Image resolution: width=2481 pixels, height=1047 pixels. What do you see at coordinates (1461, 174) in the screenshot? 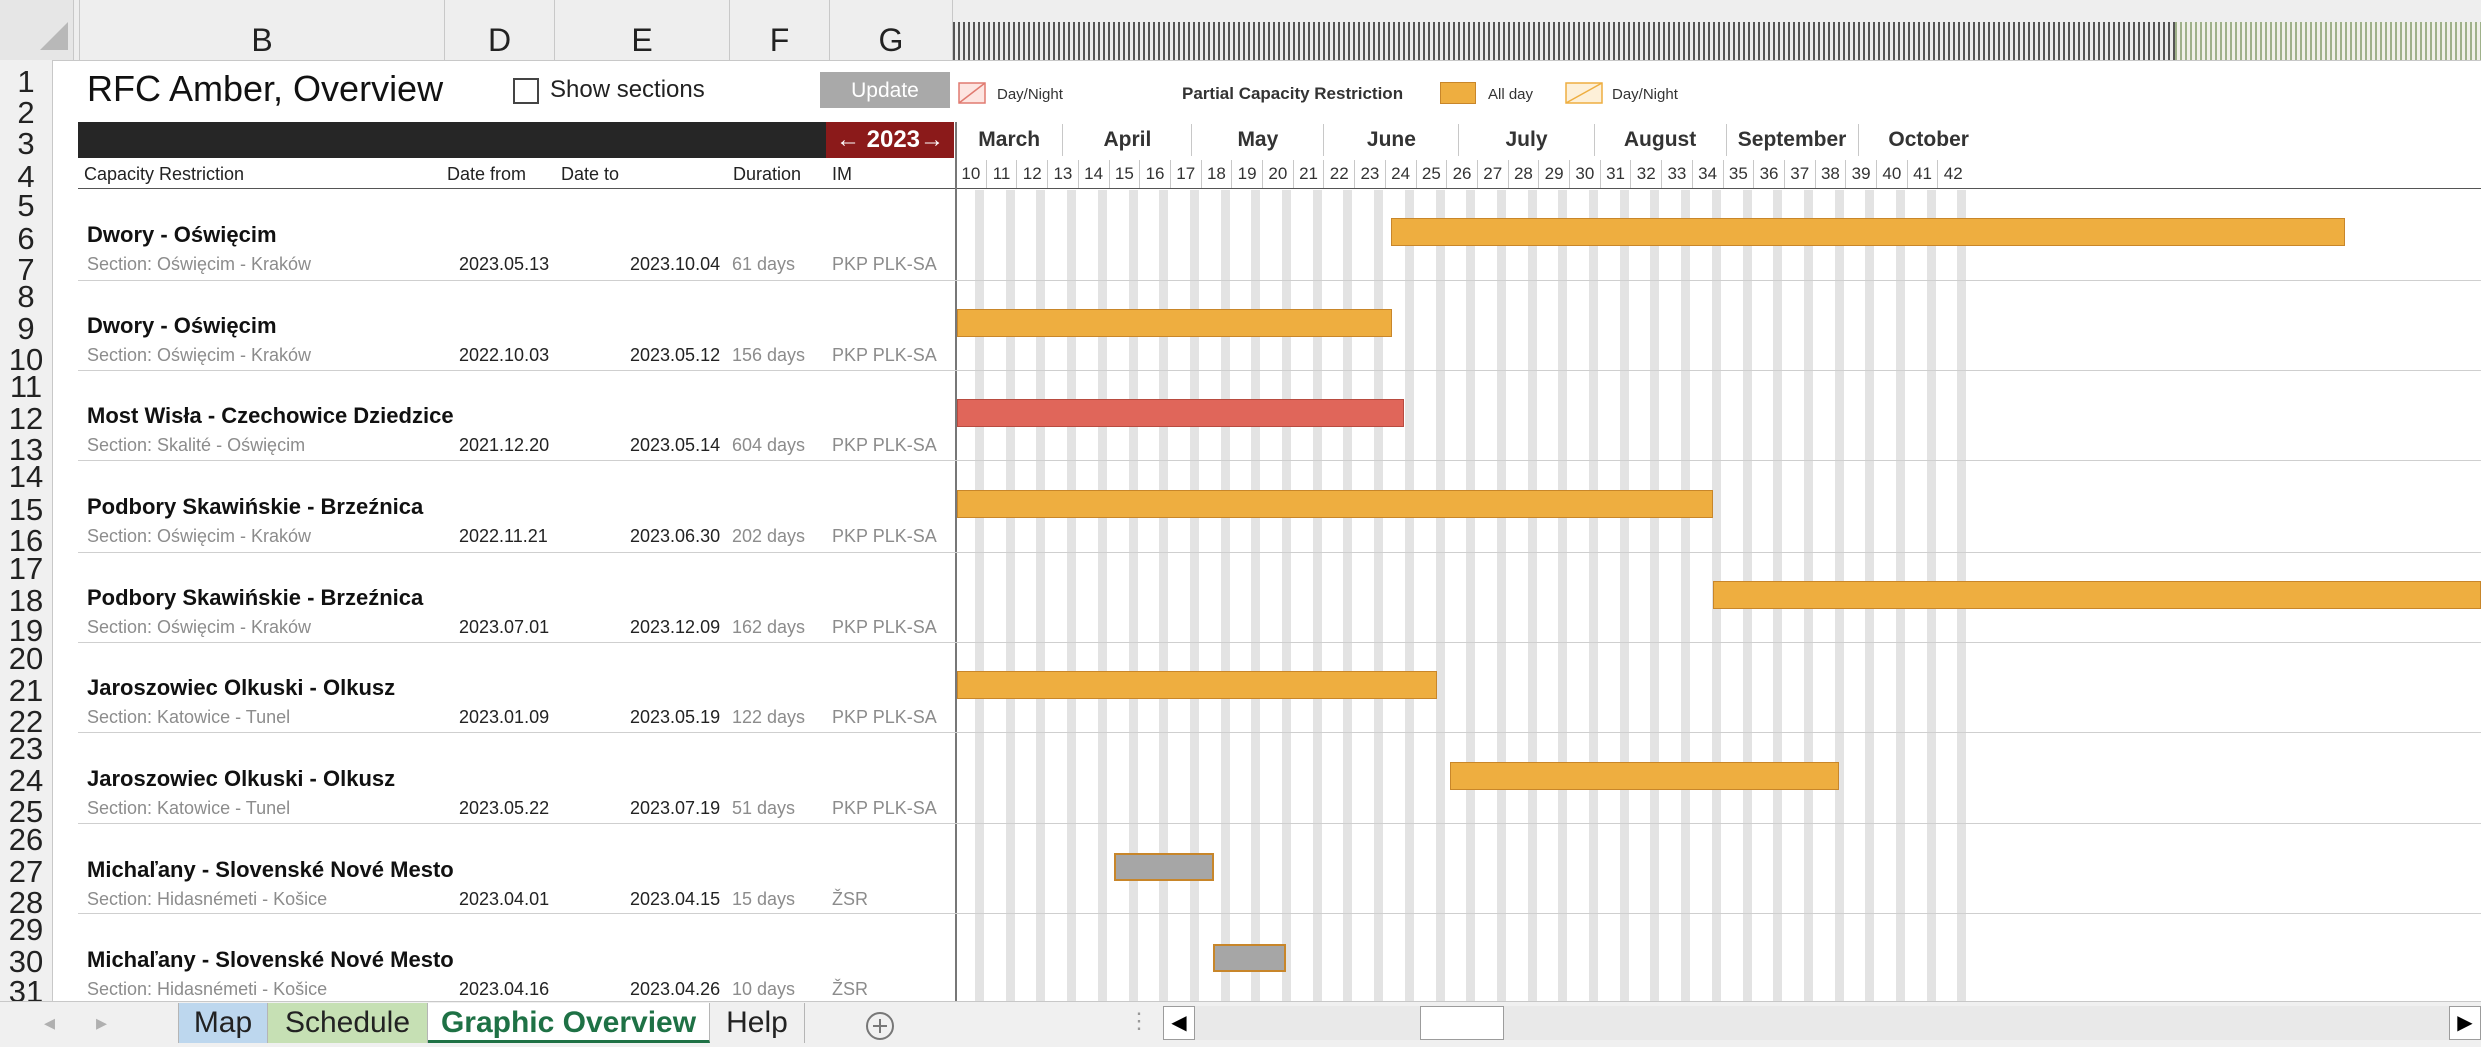
I see `week-number: 26` at bounding box center [1461, 174].